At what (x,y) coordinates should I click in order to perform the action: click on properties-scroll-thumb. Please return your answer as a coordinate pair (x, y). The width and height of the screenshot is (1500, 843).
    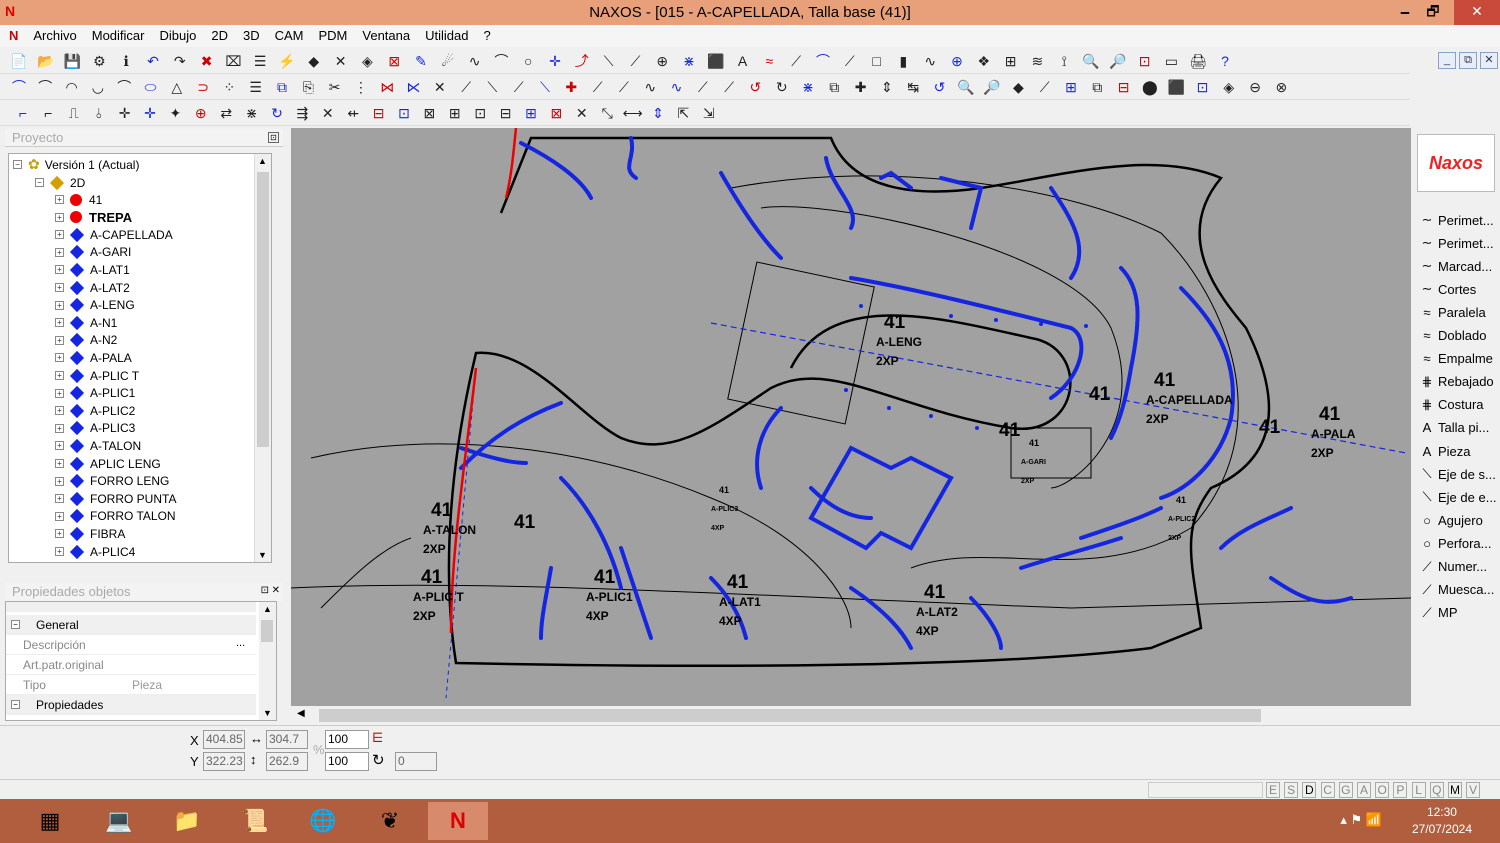
    Looking at the image, I should click on (267, 631).